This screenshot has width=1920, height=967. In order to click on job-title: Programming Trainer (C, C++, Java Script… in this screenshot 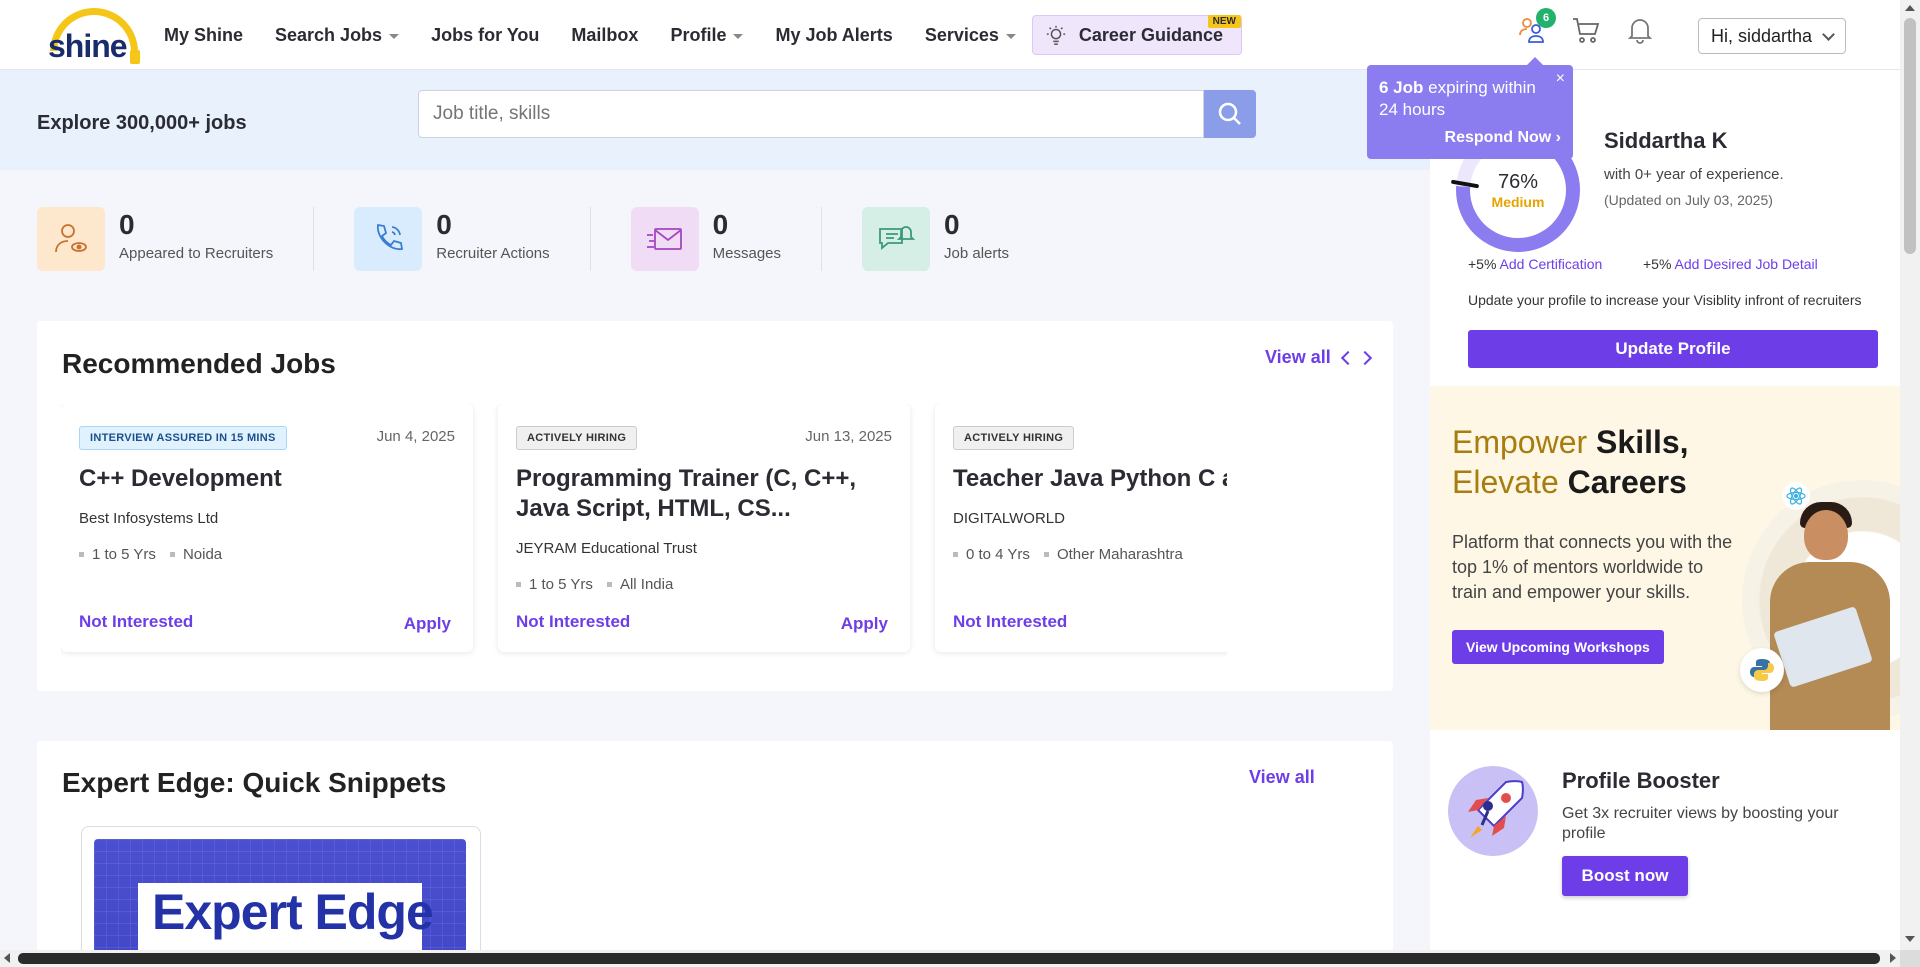, I will do `click(706, 494)`.